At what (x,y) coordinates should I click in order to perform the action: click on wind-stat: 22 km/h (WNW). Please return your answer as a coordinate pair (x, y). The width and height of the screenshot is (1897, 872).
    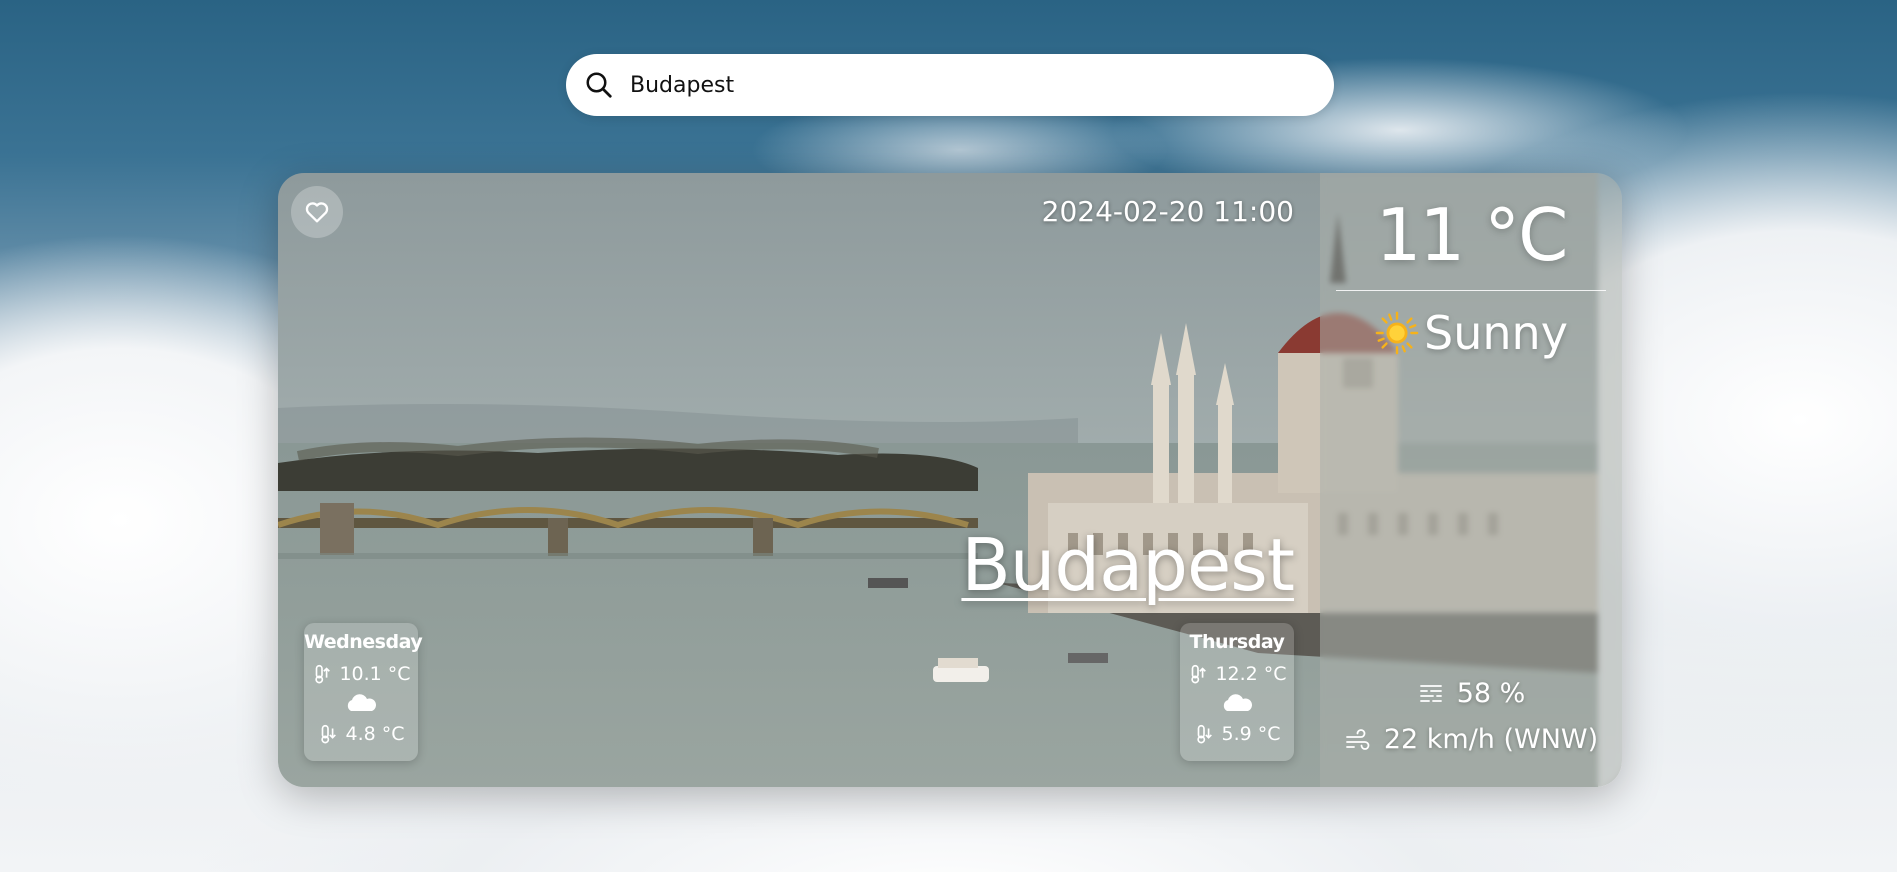
    Looking at the image, I should click on (1471, 739).